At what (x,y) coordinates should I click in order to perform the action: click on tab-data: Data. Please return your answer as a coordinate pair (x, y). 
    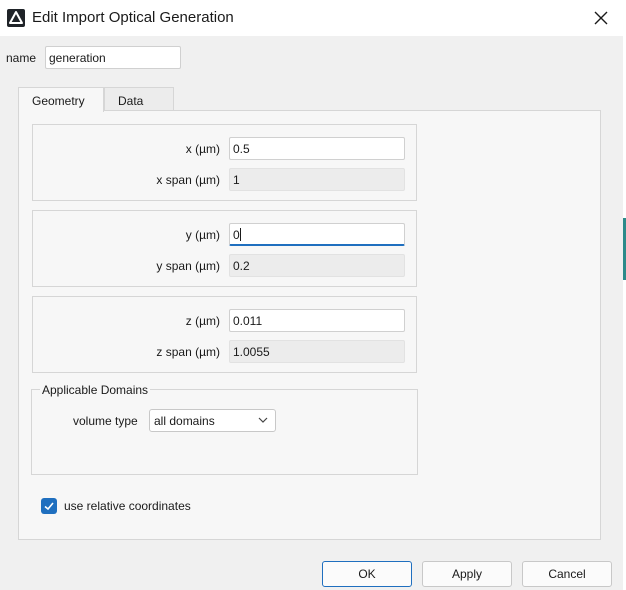
    Looking at the image, I should click on (139, 99).